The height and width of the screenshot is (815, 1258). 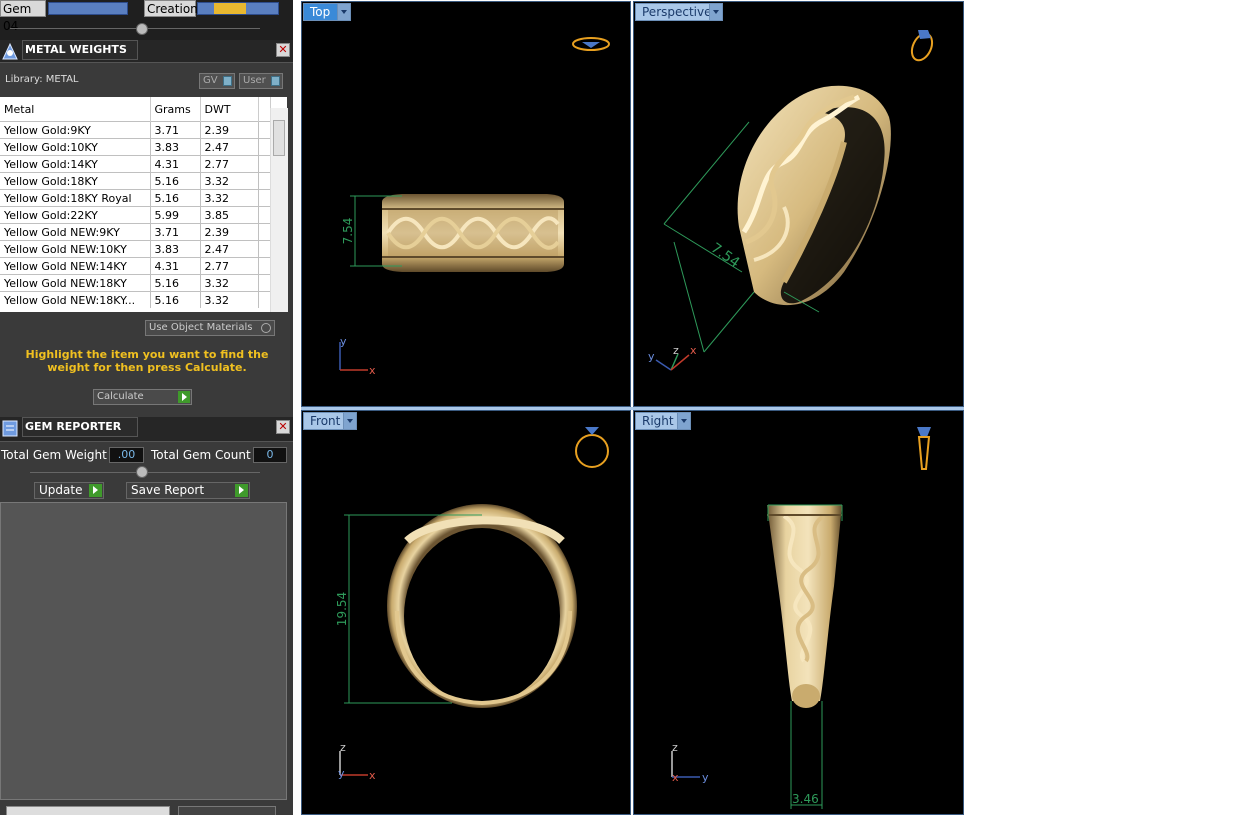 I want to click on metal-weights-title: METAL WEIGHTS, so click(x=80, y=50).